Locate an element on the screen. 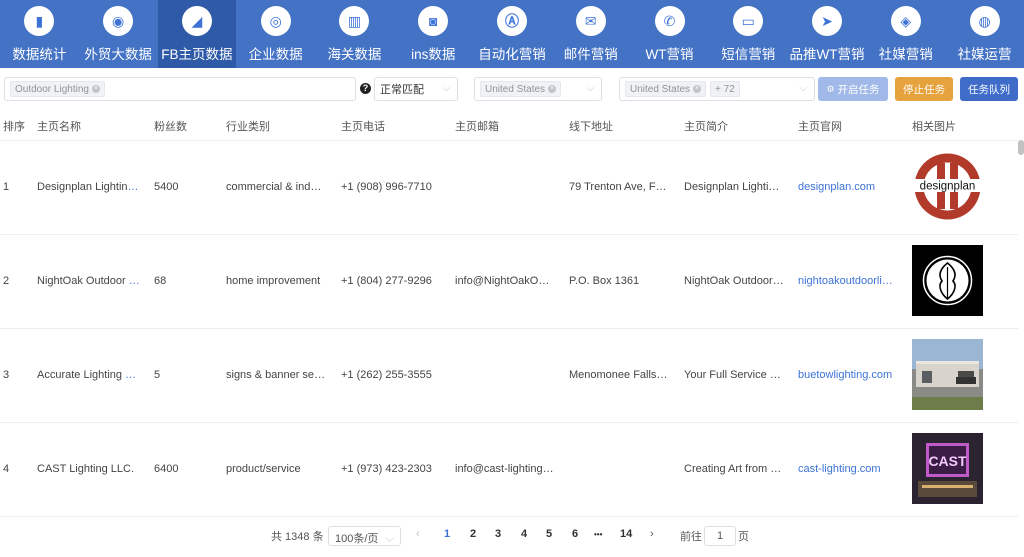 This screenshot has width=1024, height=557. region-select: United States × + 72 ⌵ is located at coordinates (717, 89).